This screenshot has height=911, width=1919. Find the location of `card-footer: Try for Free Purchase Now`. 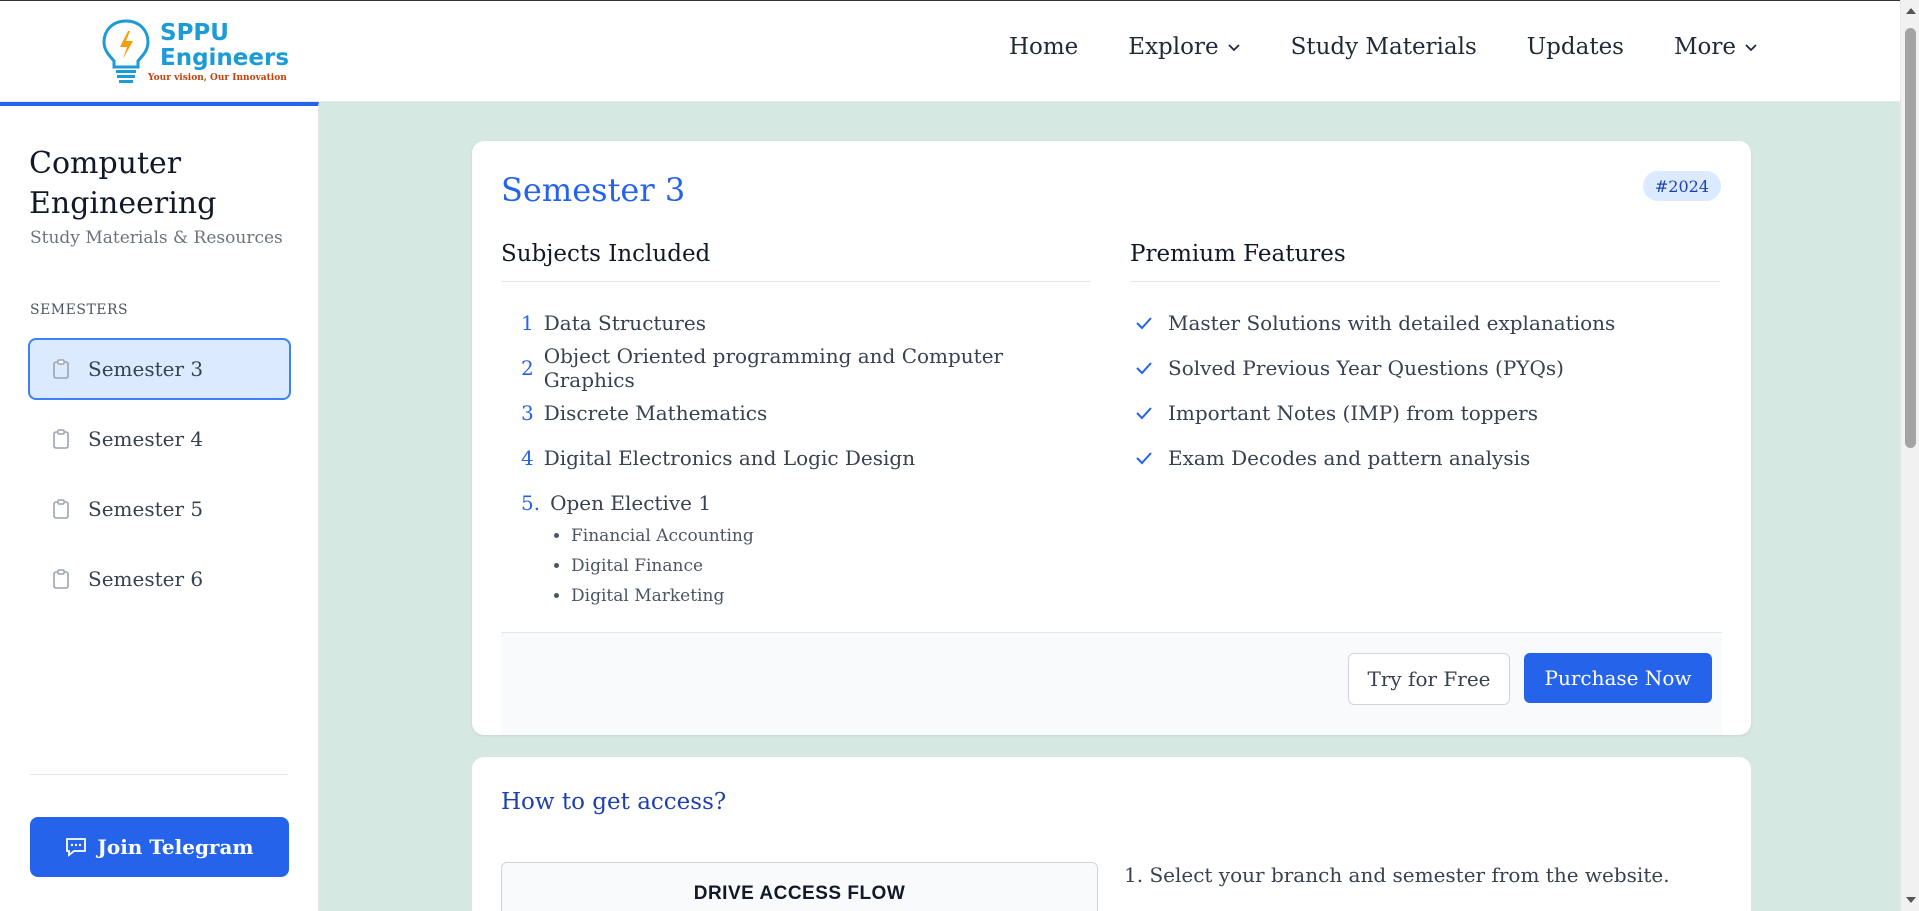

card-footer: Try for Free Purchase Now is located at coordinates (1111, 683).